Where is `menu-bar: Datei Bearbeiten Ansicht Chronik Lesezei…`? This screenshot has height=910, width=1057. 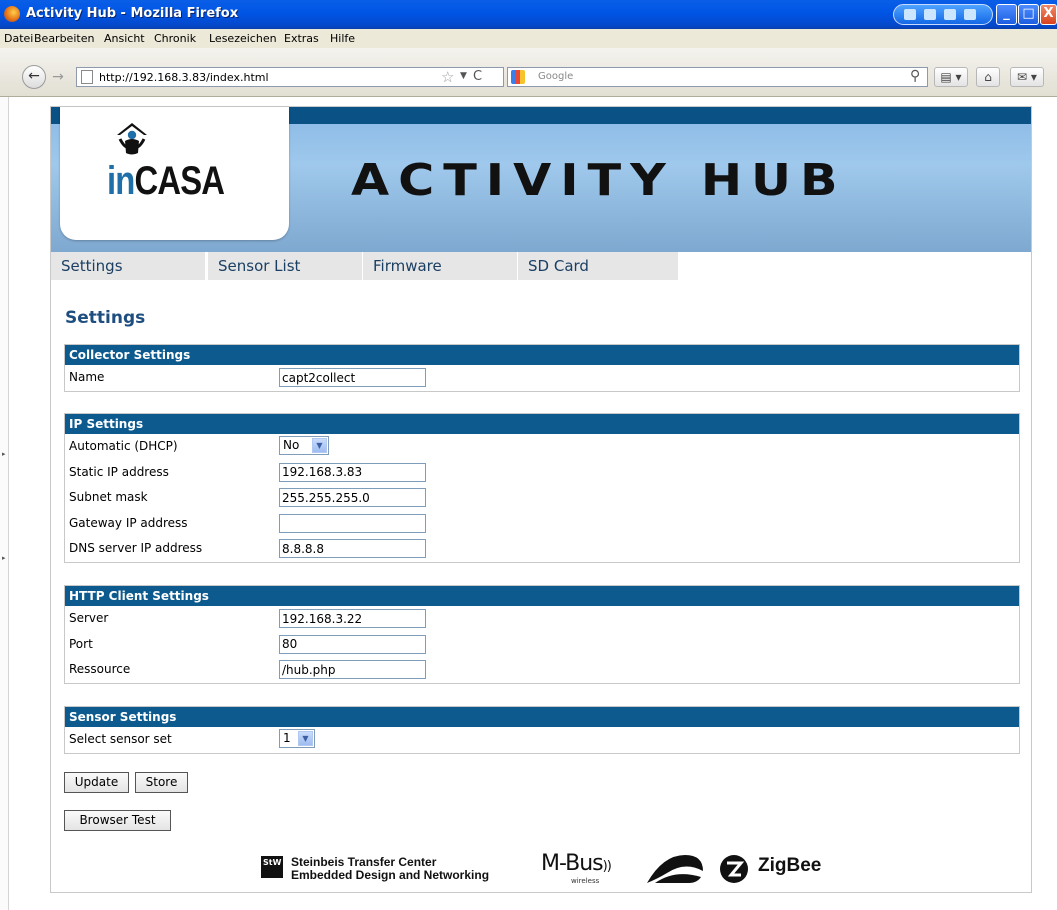 menu-bar: Datei Bearbeiten Ansicht Chronik Lesezei… is located at coordinates (528, 38).